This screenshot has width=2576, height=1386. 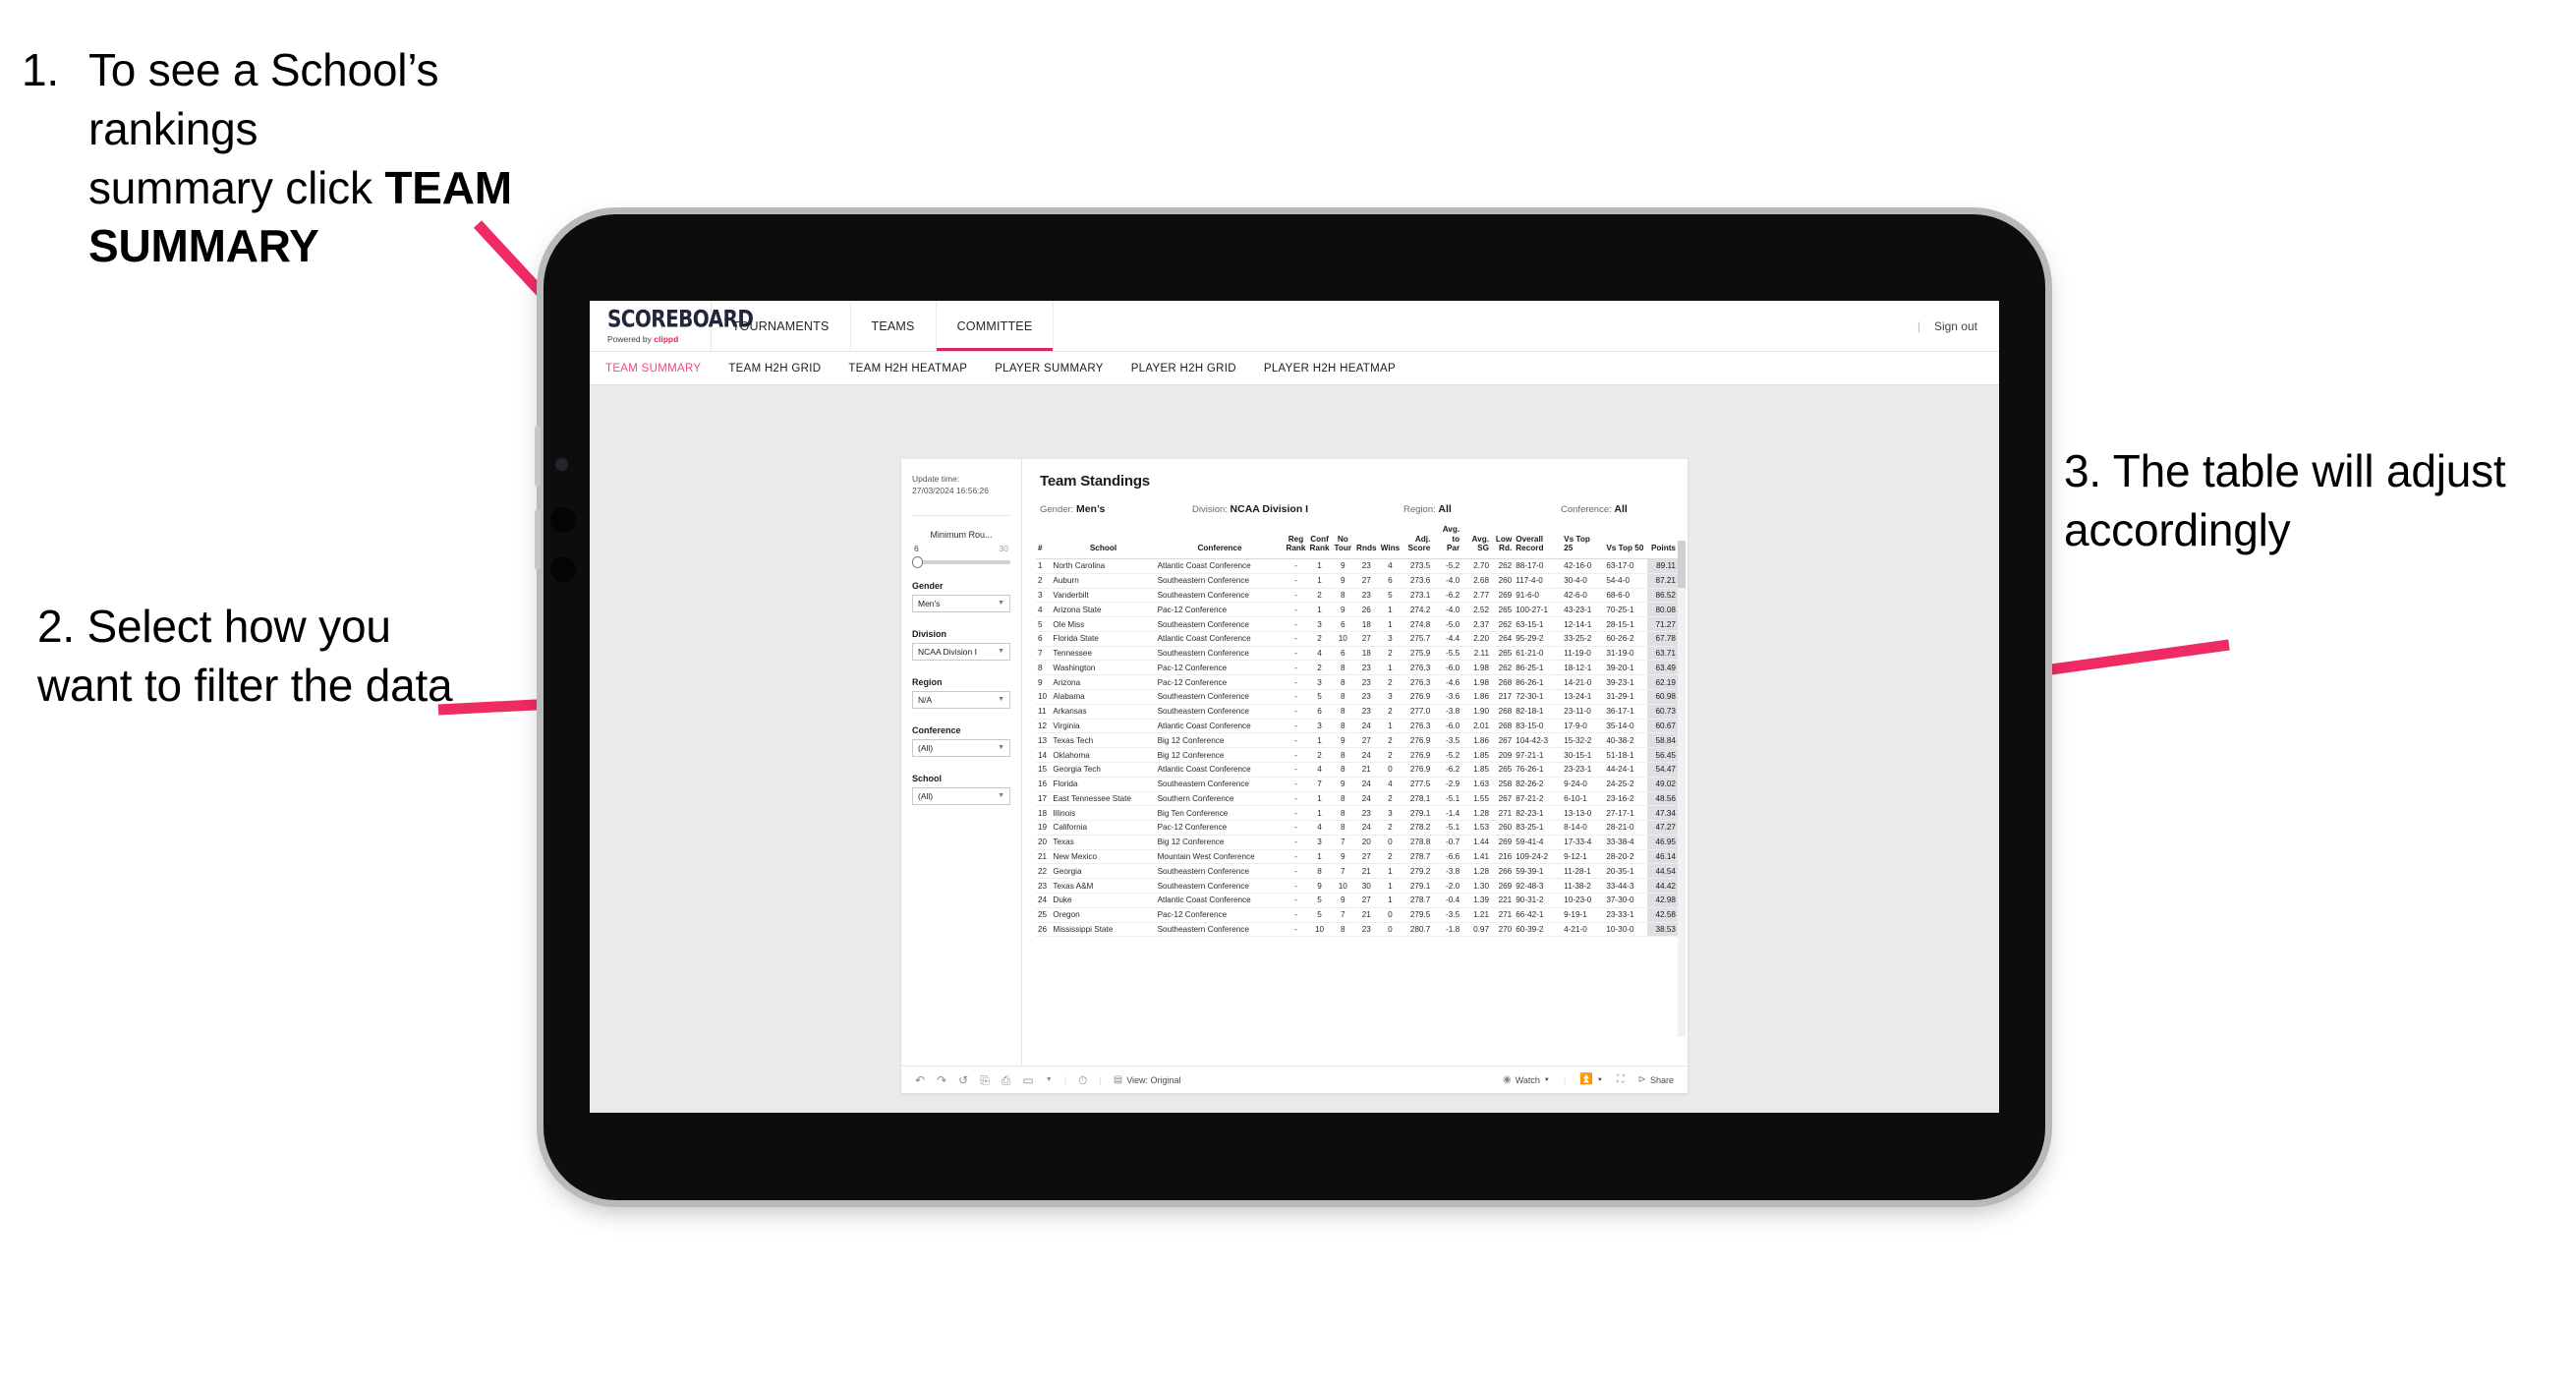 I want to click on volume-down-button, so click(x=538, y=539).